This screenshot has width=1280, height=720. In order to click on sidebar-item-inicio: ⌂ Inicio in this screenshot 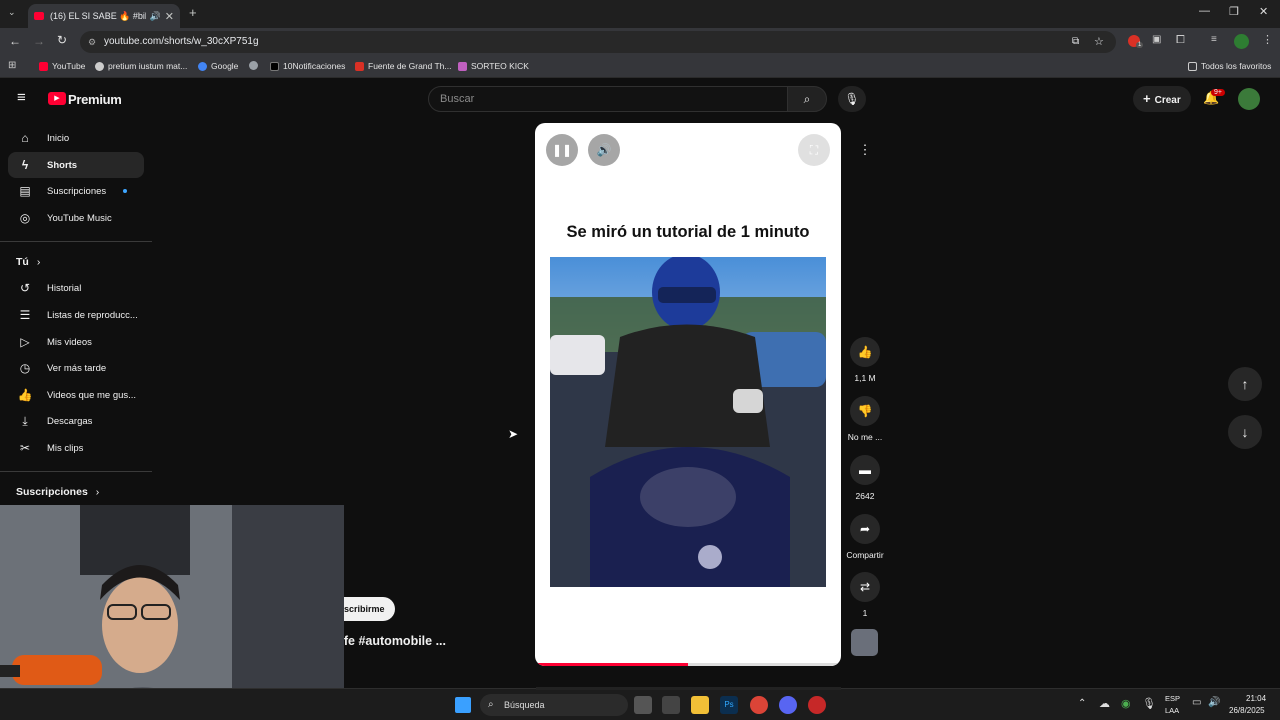, I will do `click(76, 138)`.